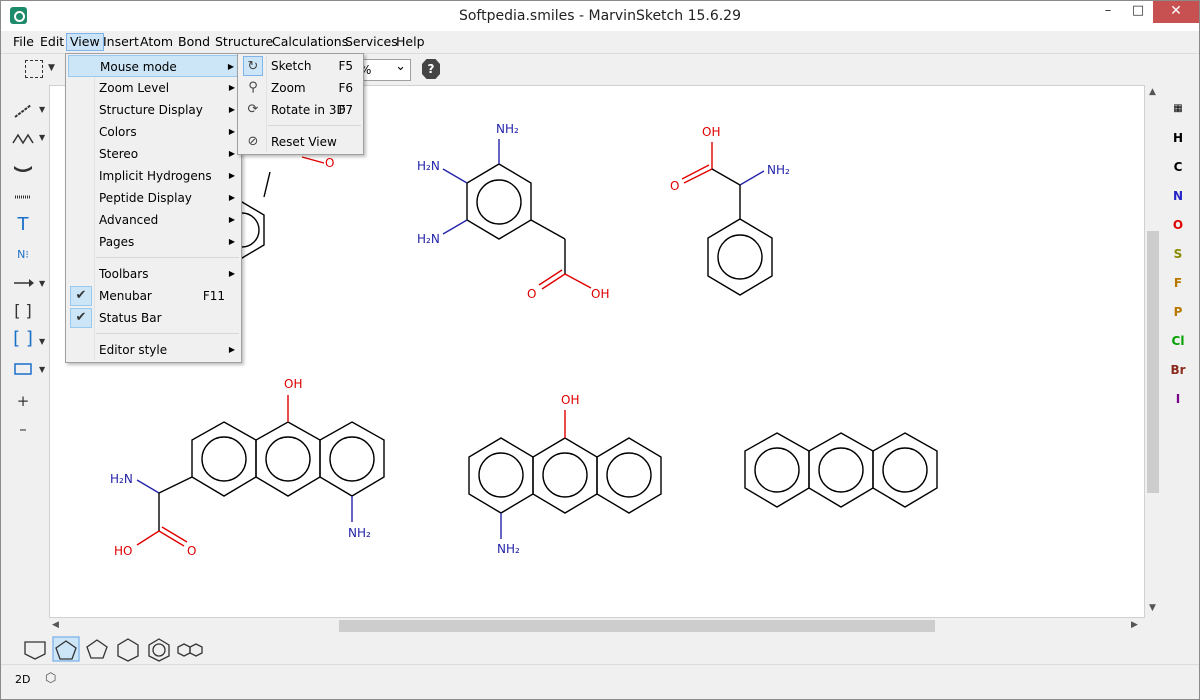 This screenshot has height=700, width=1200. Describe the element at coordinates (85, 42) in the screenshot. I see `menu-view: View` at that location.